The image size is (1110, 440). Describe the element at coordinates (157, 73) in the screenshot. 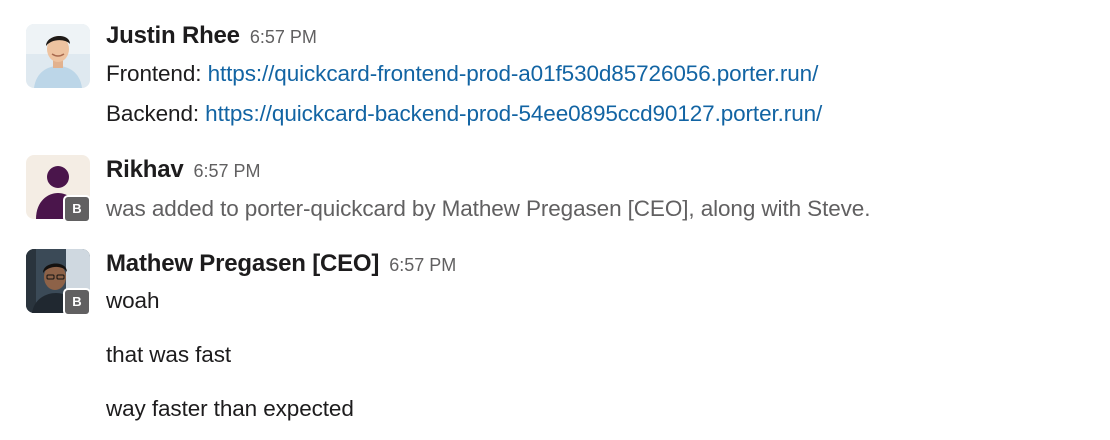

I see `line-label: Frontend:` at that location.